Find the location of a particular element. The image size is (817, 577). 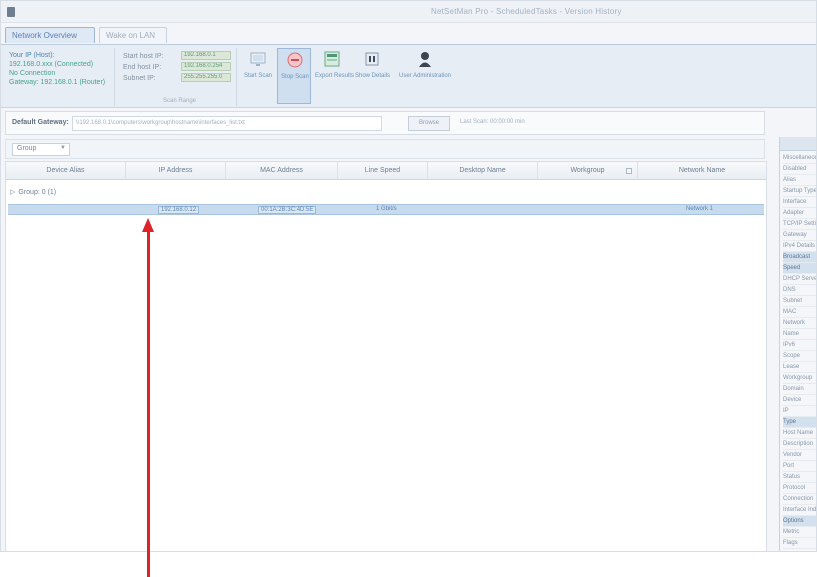

property-item: Metric is located at coordinates (799, 532).